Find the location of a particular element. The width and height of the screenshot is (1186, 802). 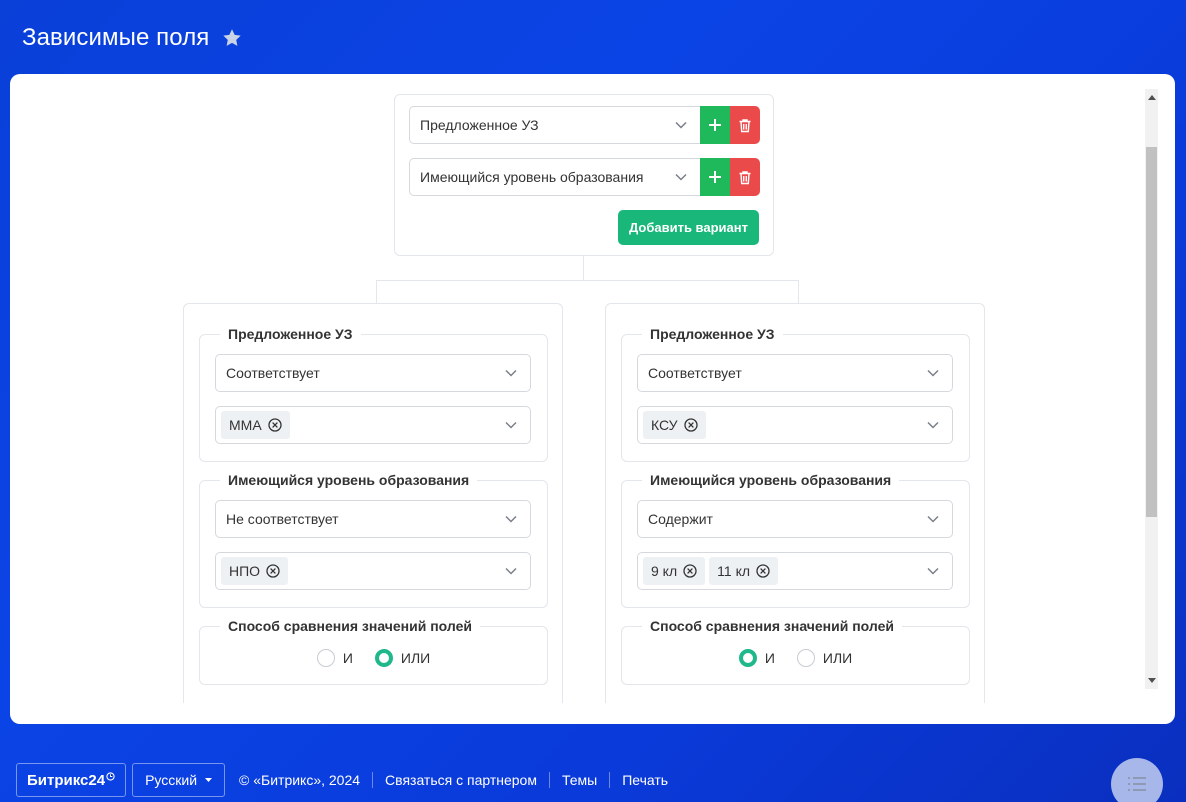

field-select: Предложенное УЗ is located at coordinates (554, 125).